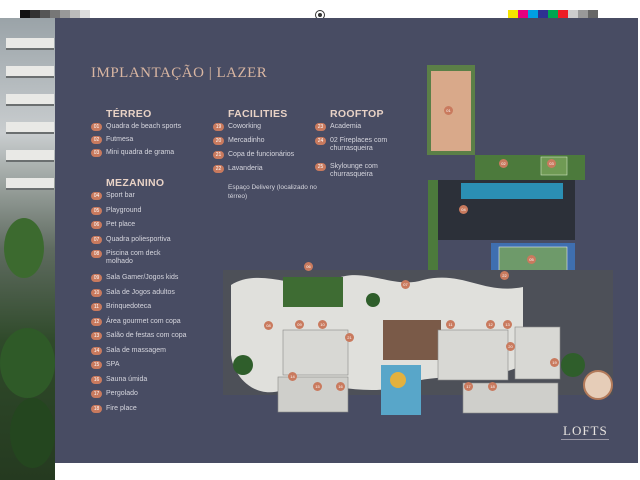  What do you see at coordinates (322, 324) in the screenshot?
I see `plan-marker: 10` at bounding box center [322, 324].